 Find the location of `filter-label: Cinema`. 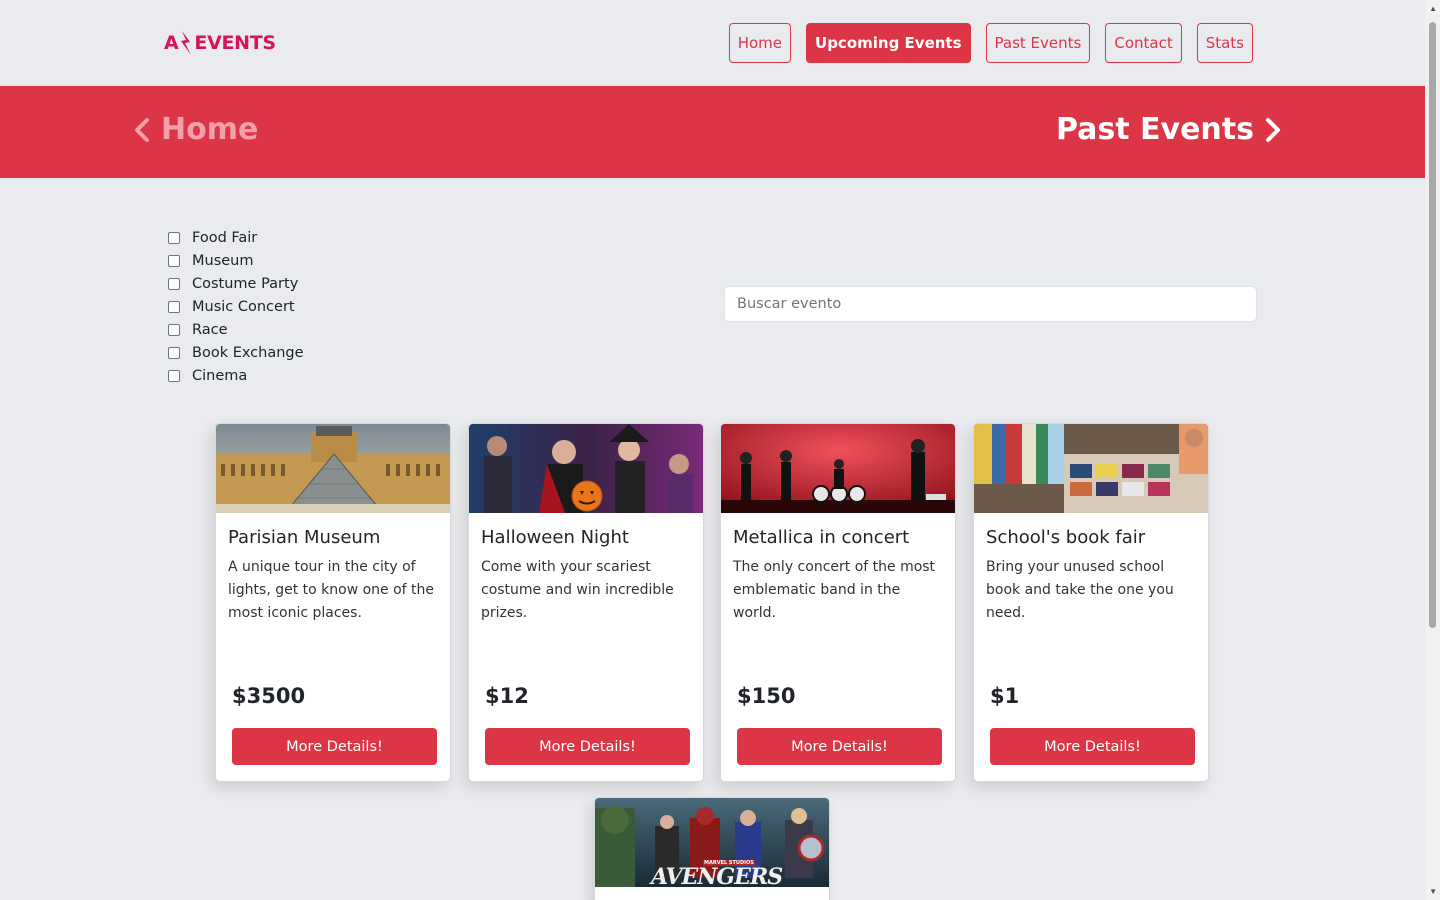

filter-label: Cinema is located at coordinates (220, 375).